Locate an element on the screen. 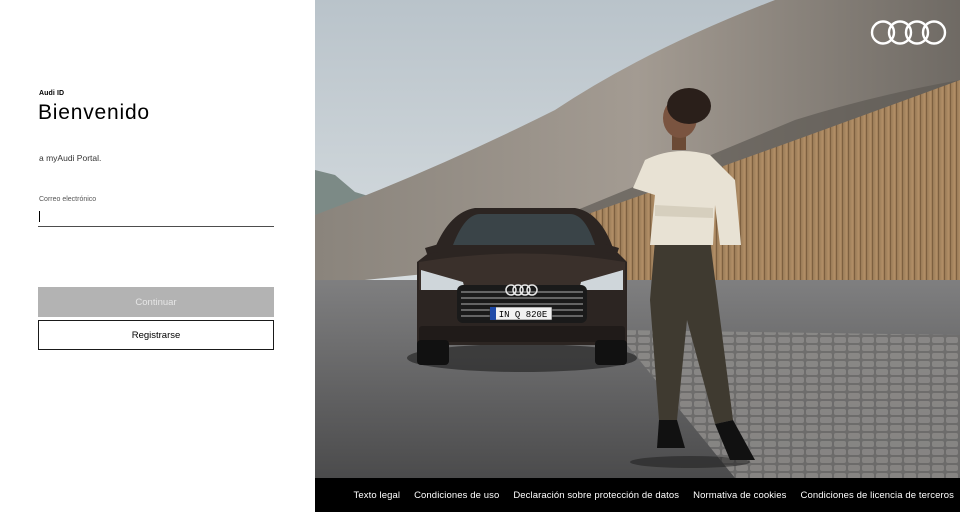 The height and width of the screenshot is (512, 960). continue-button: Continuar is located at coordinates (156, 302).